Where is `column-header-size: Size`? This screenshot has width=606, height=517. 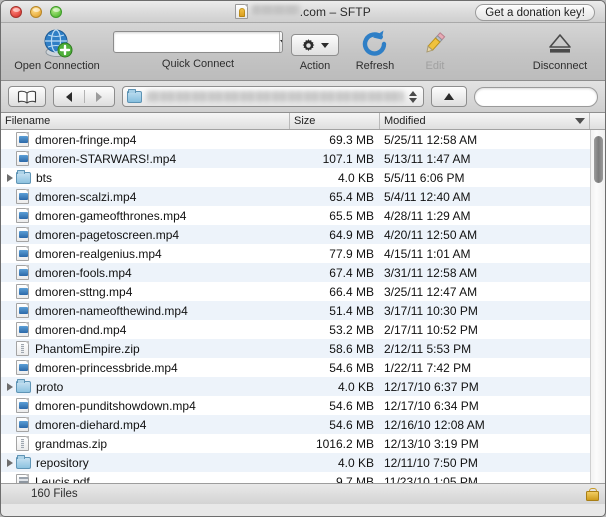
column-header-size: Size is located at coordinates (335, 121).